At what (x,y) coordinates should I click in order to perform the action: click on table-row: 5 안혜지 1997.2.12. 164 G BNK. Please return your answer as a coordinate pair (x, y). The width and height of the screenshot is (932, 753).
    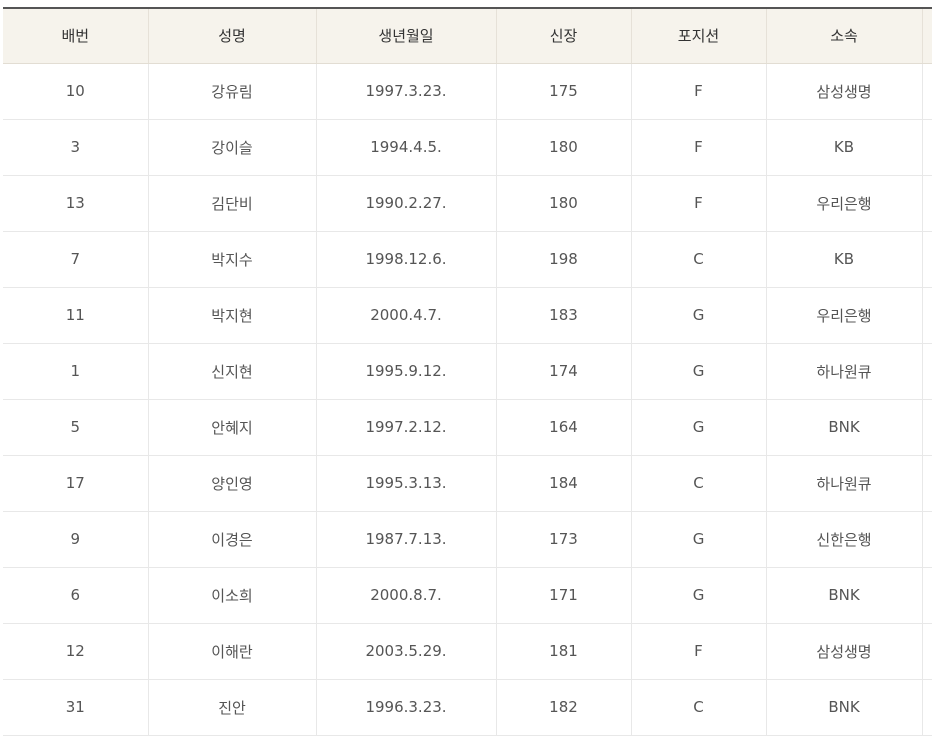
    Looking at the image, I should click on (467, 427).